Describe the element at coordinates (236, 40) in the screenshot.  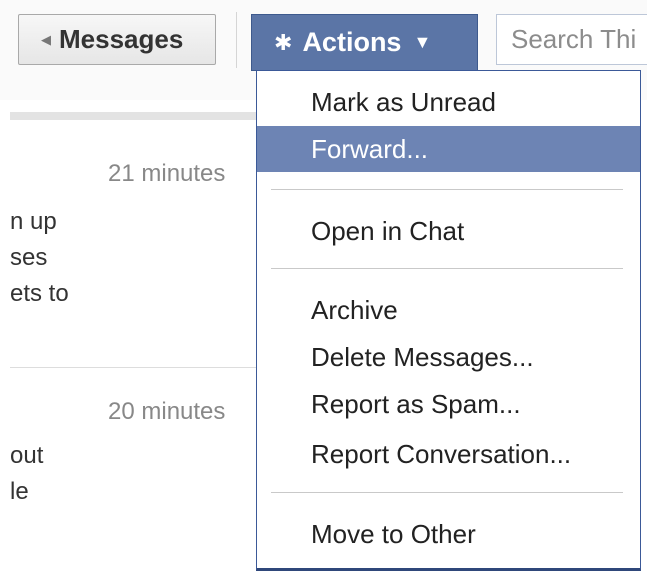
I see `toolbar-divider` at that location.